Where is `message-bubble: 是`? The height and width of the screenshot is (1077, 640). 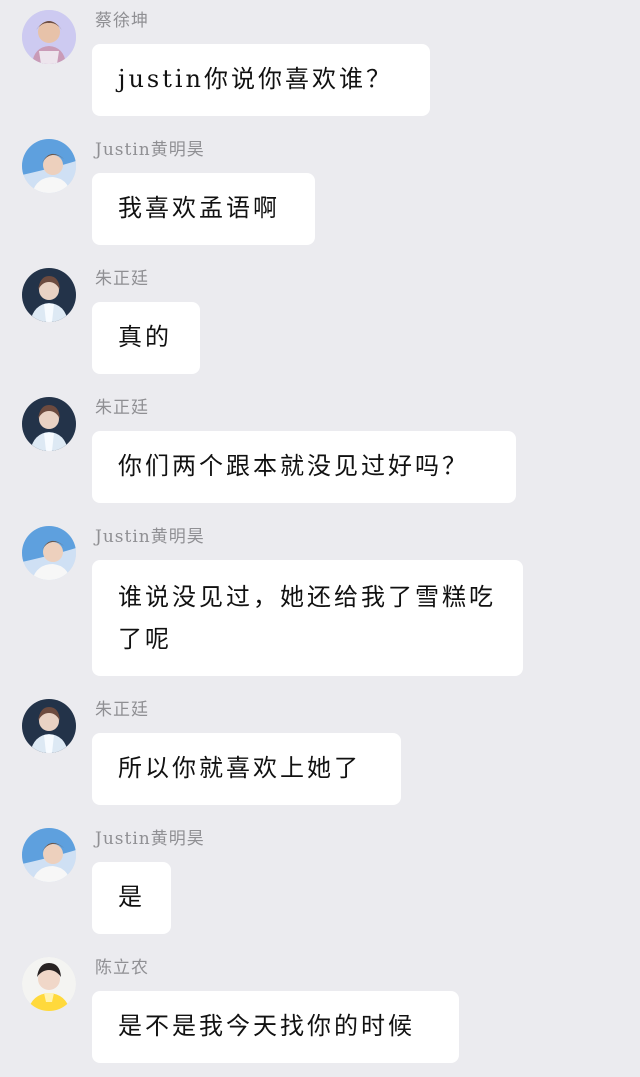
message-bubble: 是 is located at coordinates (131, 898).